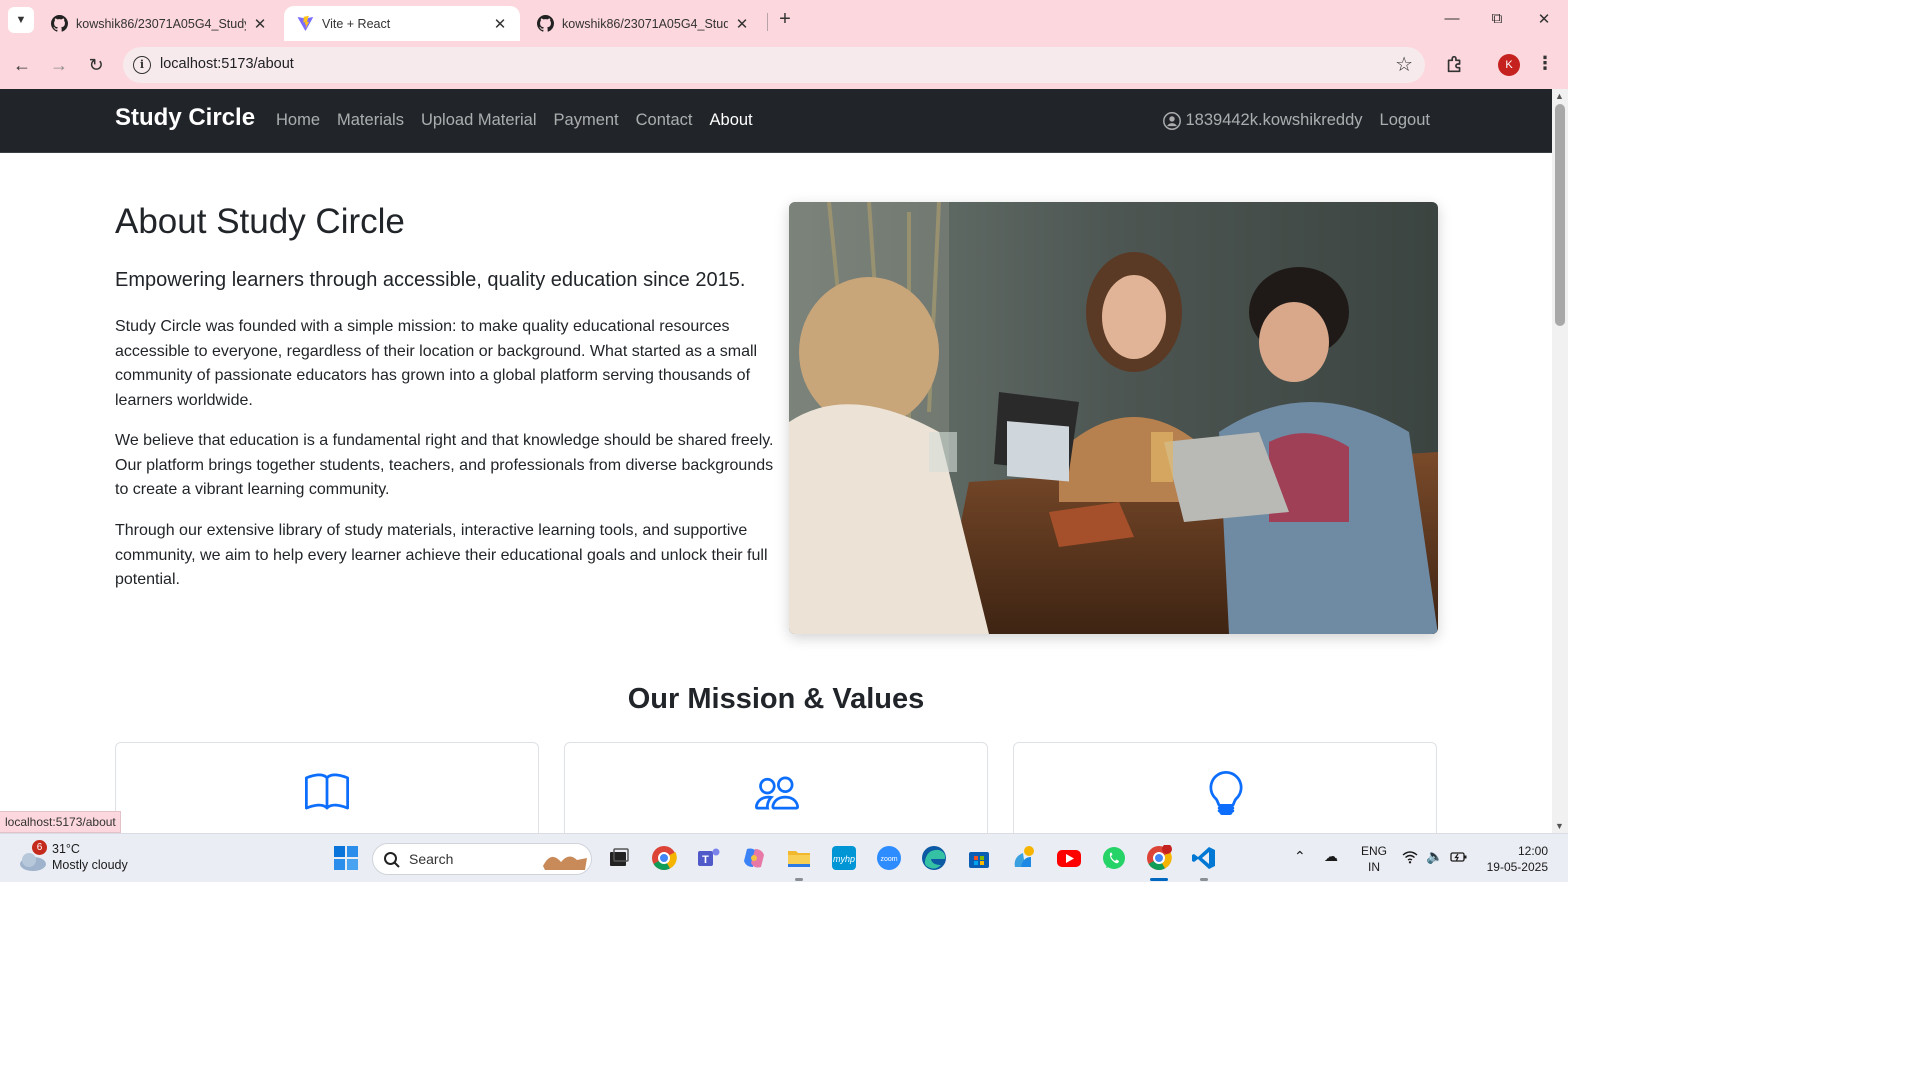 The width and height of the screenshot is (1920, 1080). Describe the element at coordinates (142, 65) in the screenshot. I see `site-info-icon: i` at that location.